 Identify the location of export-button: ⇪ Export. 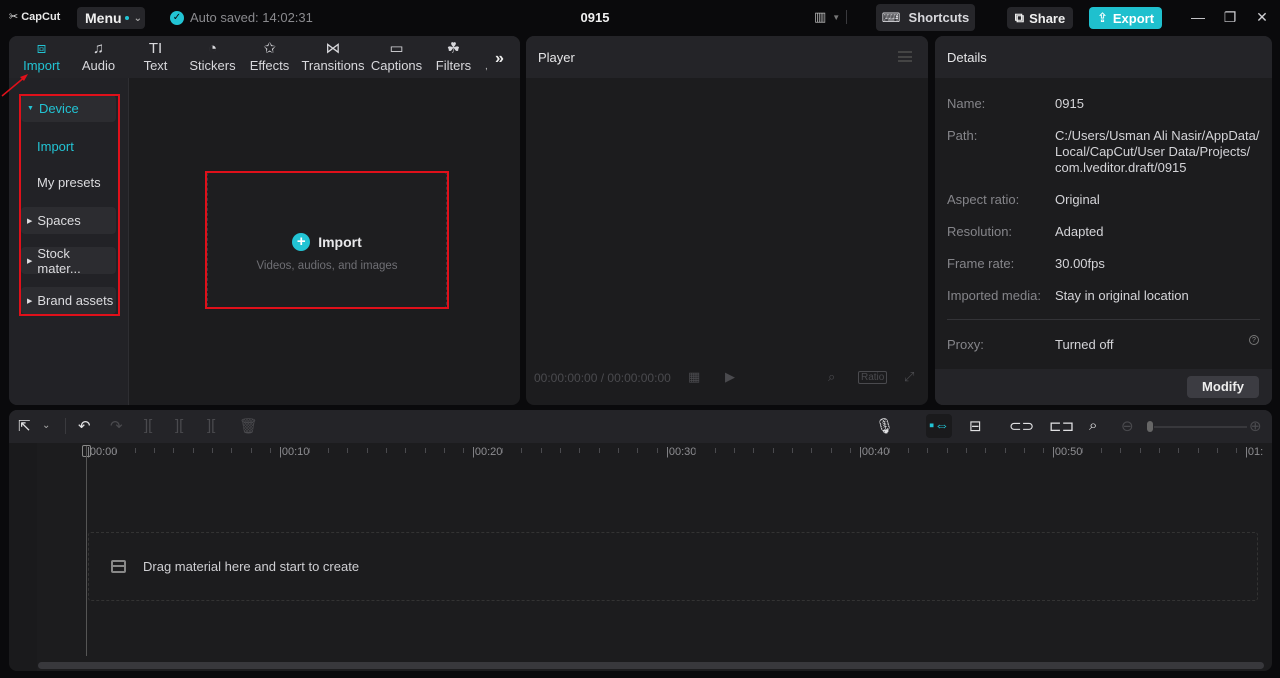
(1125, 18).